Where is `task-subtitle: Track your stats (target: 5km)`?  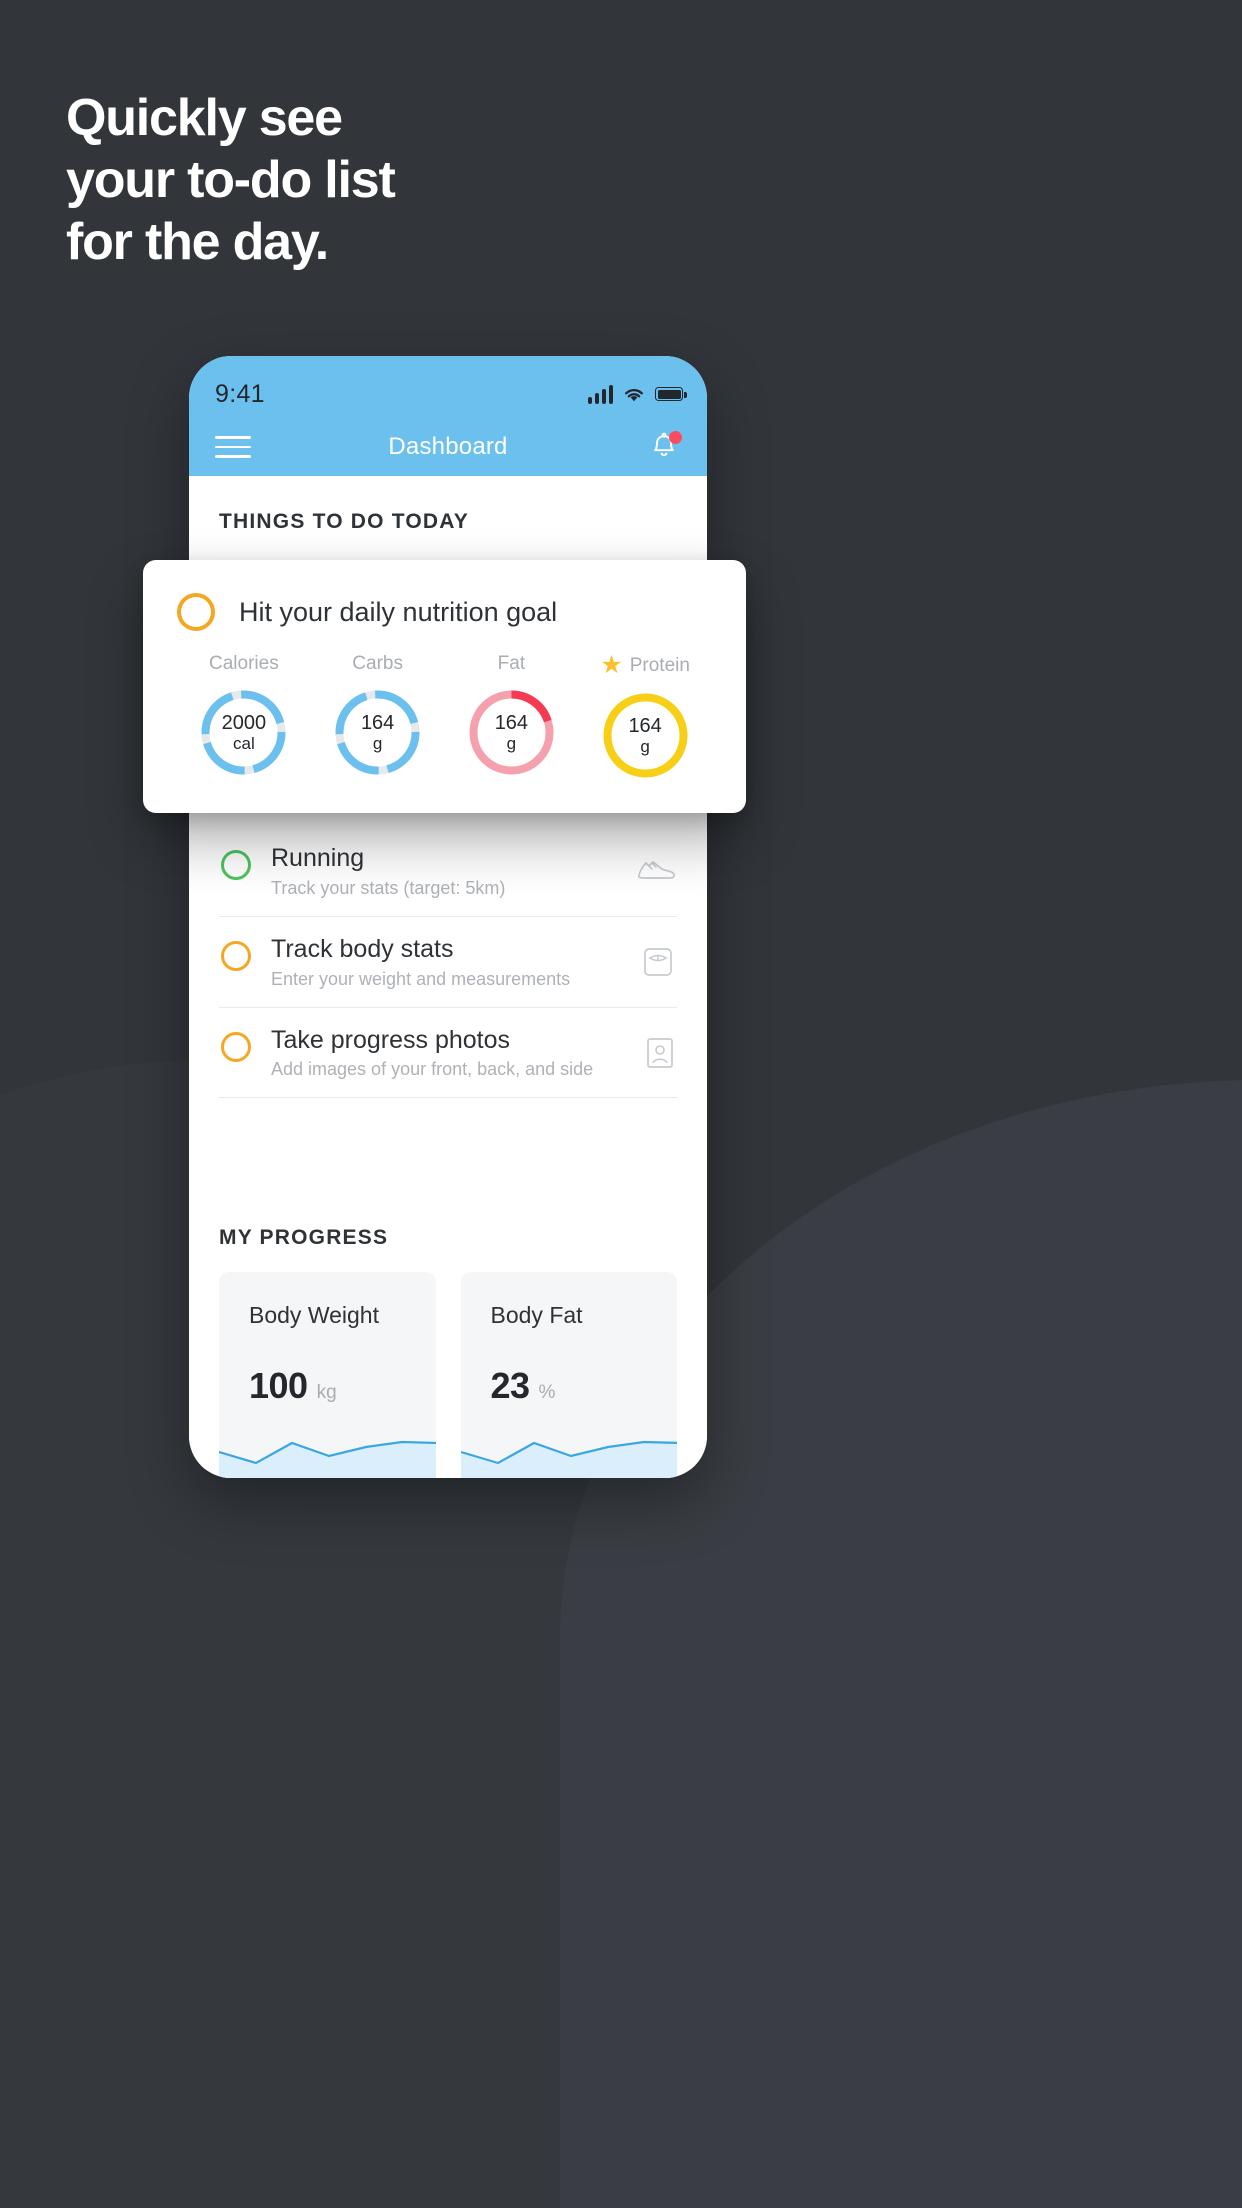
task-subtitle: Track your stats (target: 5km) is located at coordinates (388, 887).